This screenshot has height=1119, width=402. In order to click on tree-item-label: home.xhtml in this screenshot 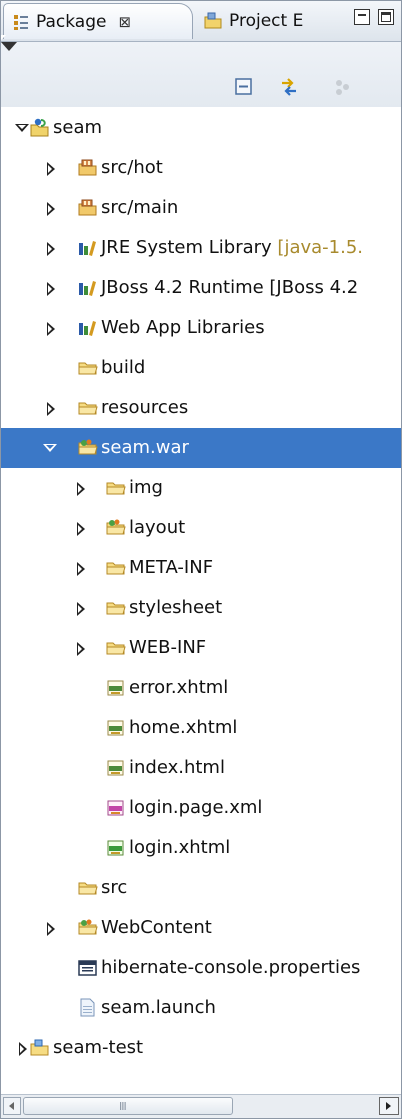, I will do `click(183, 728)`.